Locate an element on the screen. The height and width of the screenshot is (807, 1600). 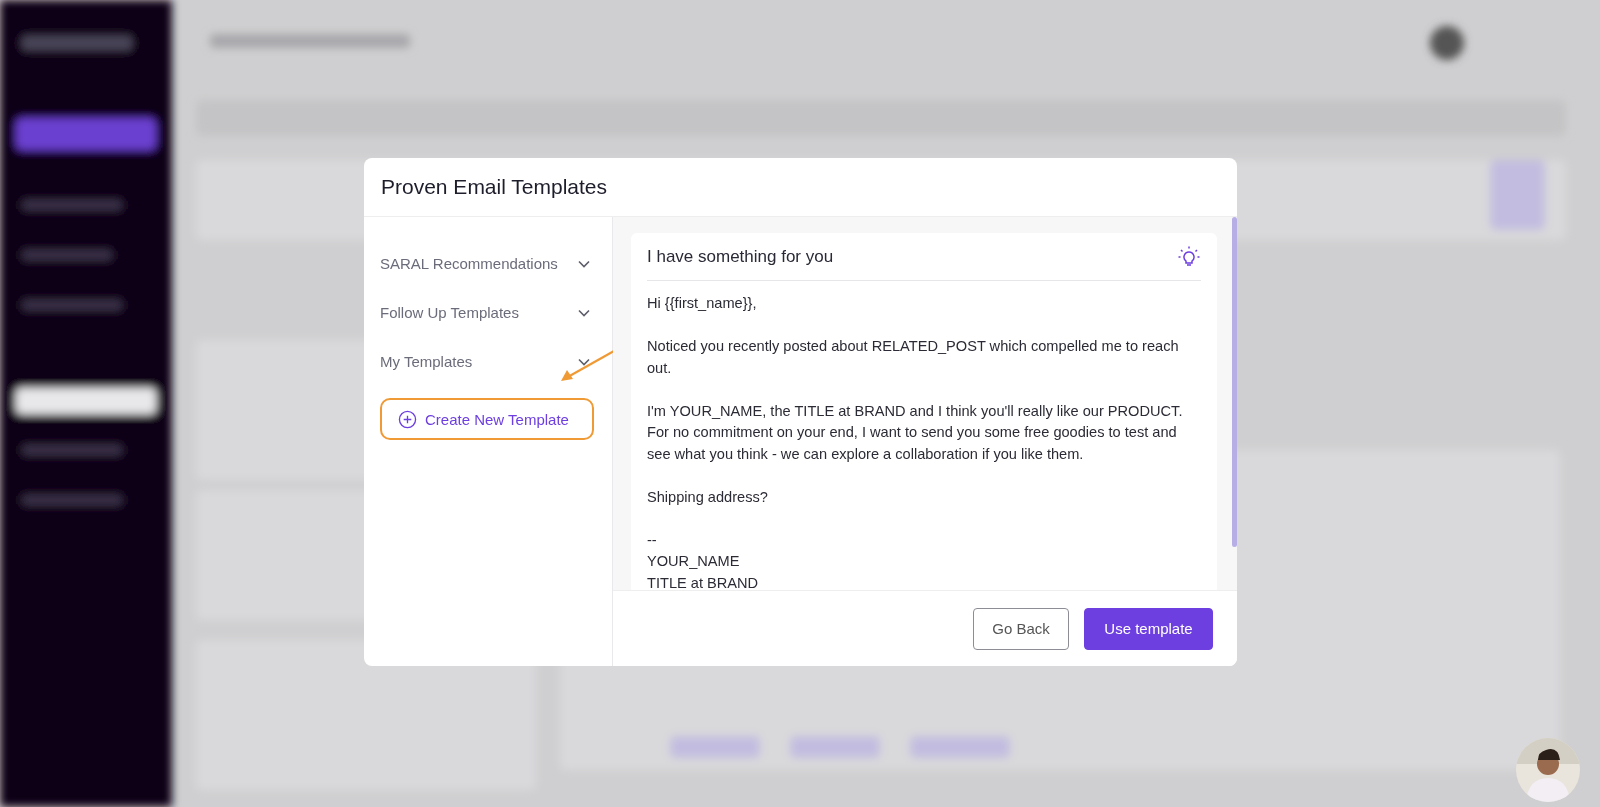
template-text: YOUR_NAME is located at coordinates (694, 561).